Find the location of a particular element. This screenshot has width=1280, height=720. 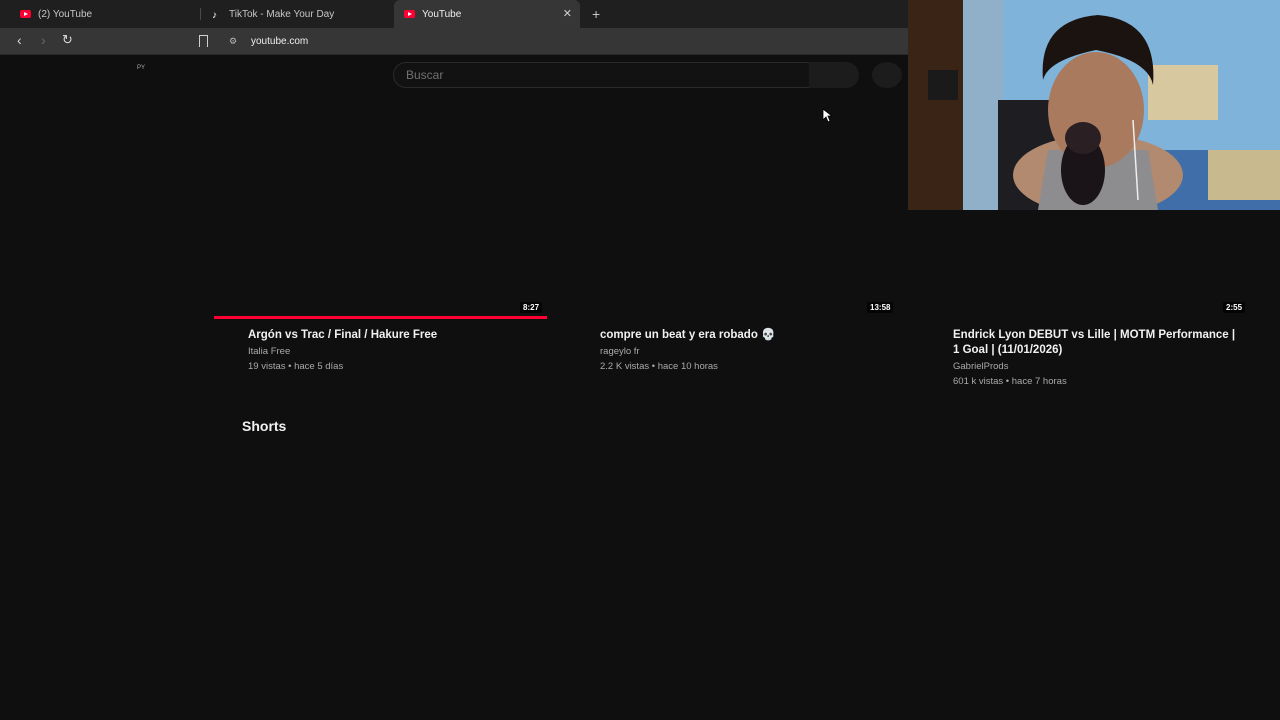

video-channel: GabrielProds is located at coordinates (980, 366).